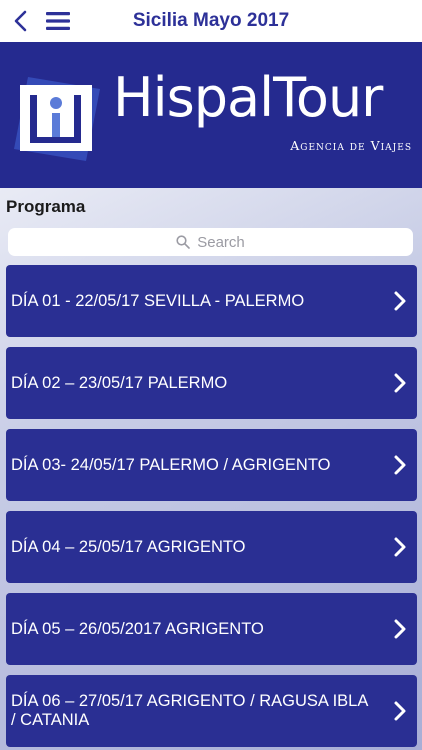 This screenshot has width=422, height=750. Describe the element at coordinates (351, 145) in the screenshot. I see `brand-tagline: Agencia de Viajes` at that location.